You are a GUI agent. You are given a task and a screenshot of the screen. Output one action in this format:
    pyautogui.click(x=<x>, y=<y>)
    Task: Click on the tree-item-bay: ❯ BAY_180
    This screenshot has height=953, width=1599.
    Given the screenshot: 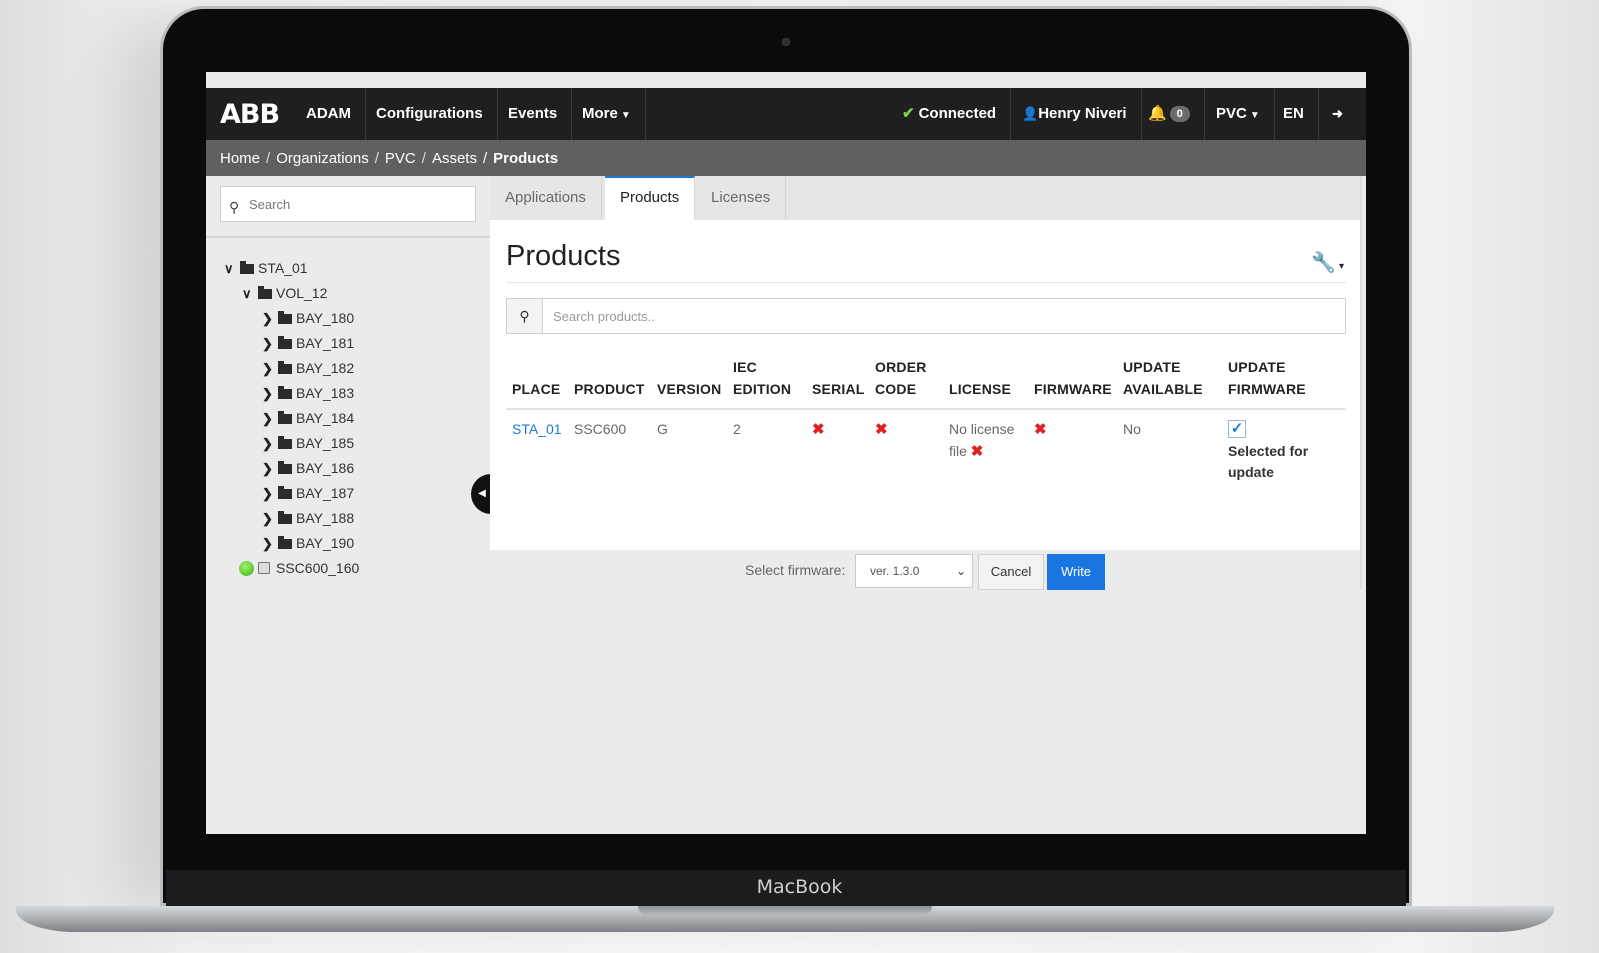 What is the action you would take?
    pyautogui.click(x=308, y=318)
    